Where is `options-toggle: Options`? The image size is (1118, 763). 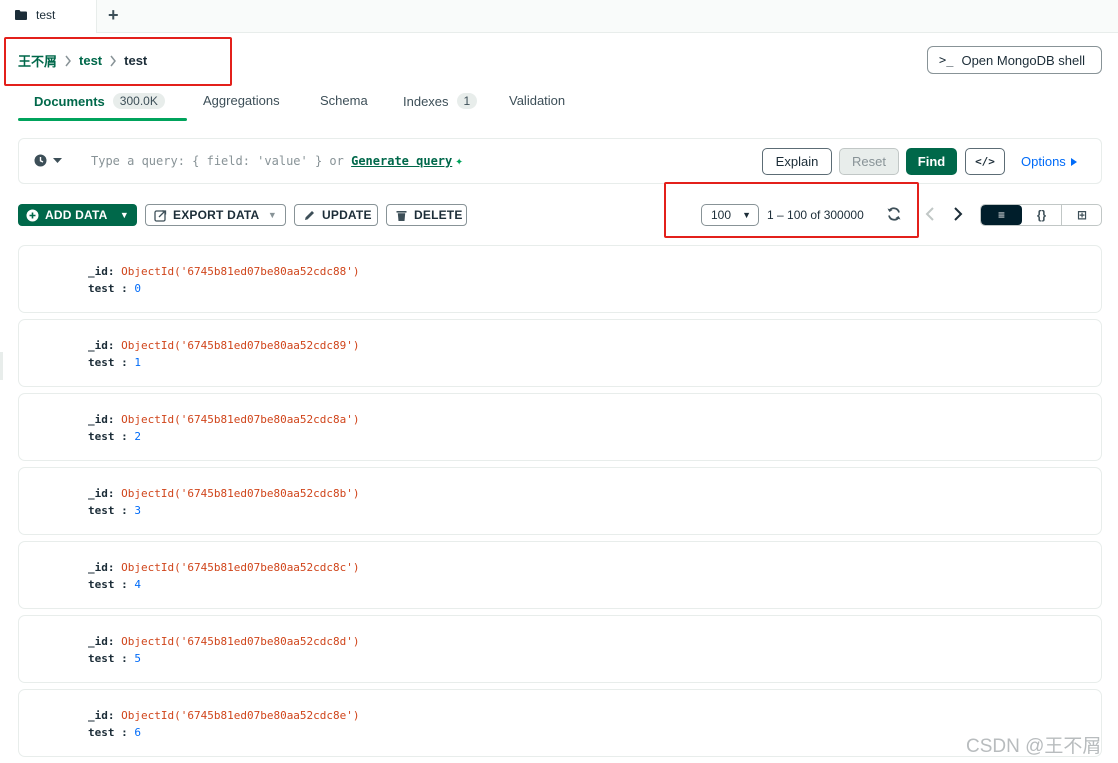
options-toggle: Options is located at coordinates (1049, 161).